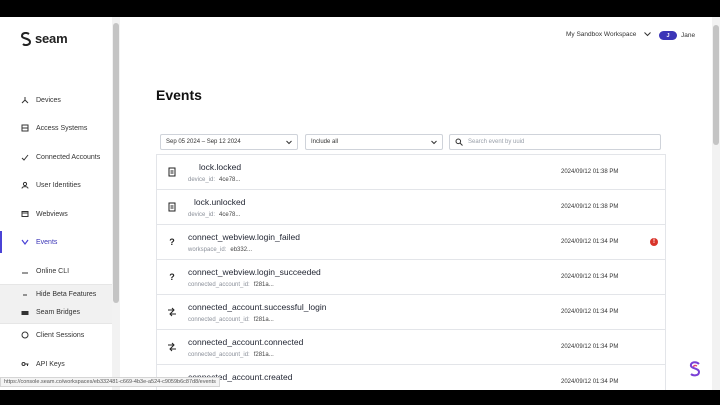 The image size is (720, 405). What do you see at coordinates (716, 203) in the screenshot?
I see `main-scrollbar` at bounding box center [716, 203].